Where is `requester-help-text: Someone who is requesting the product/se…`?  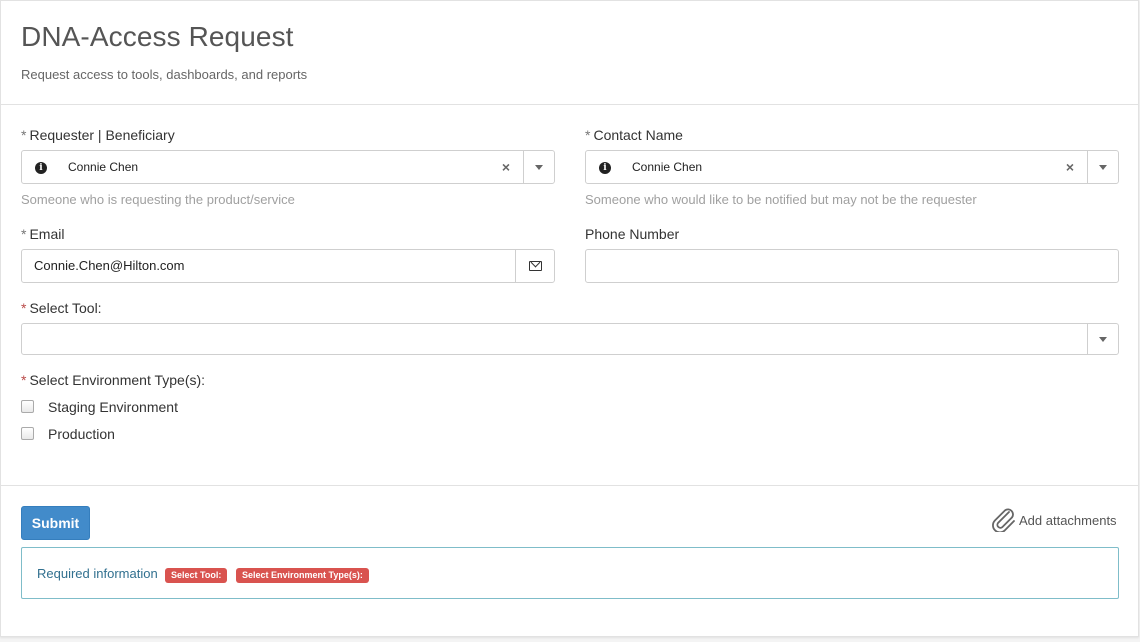 requester-help-text: Someone who is requesting the product/se… is located at coordinates (158, 199).